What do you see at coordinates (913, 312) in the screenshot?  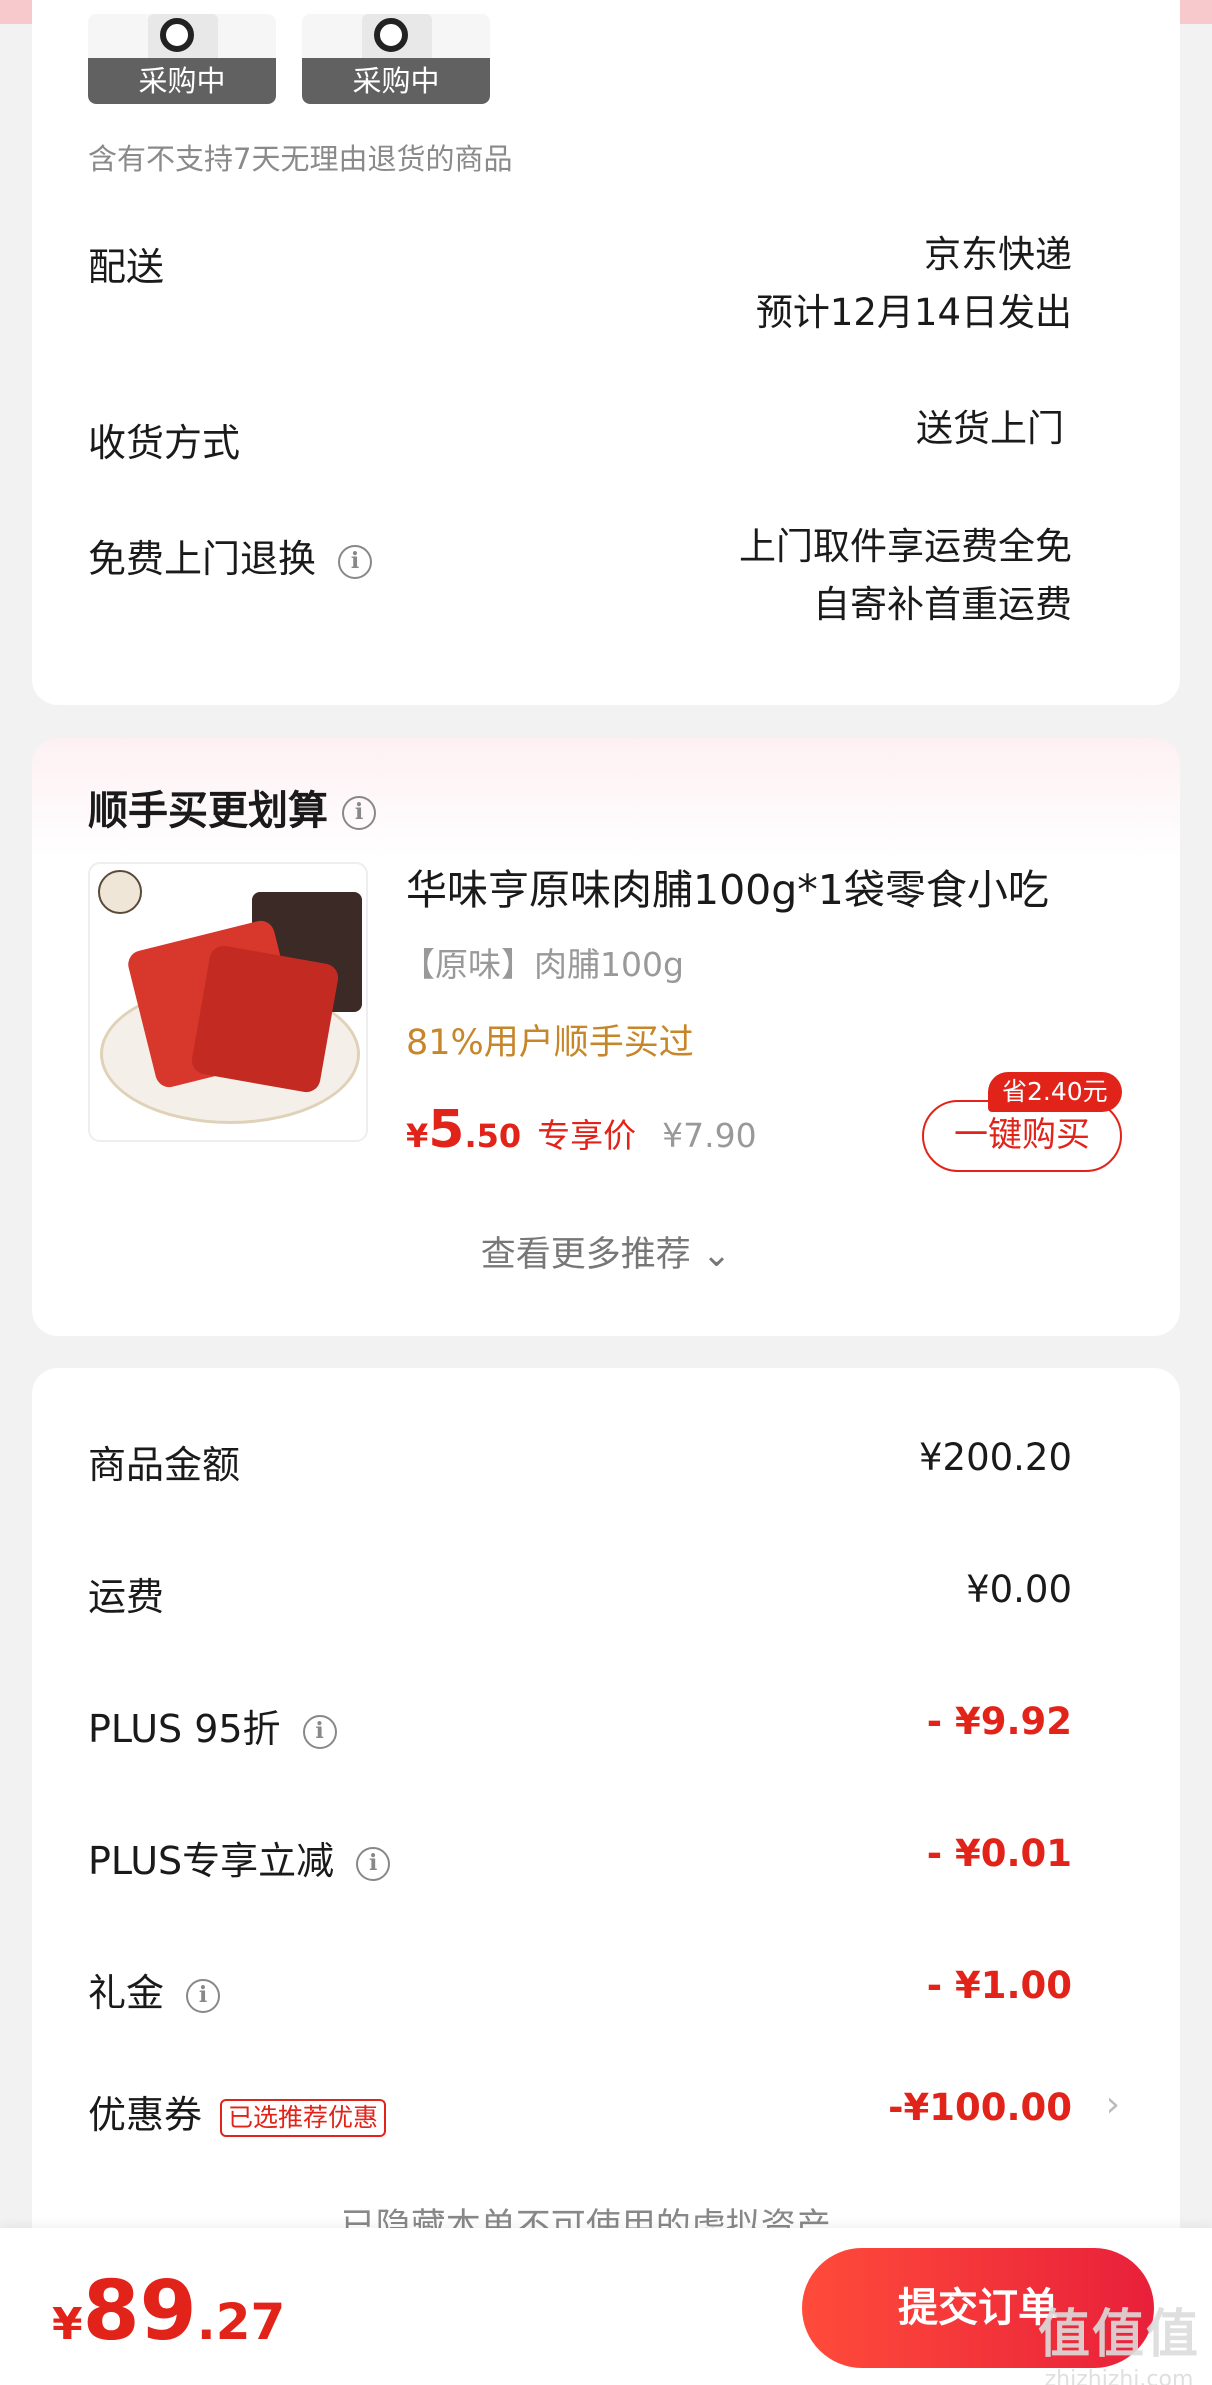 I see `delivery-eta: 预计12月14日发出` at bounding box center [913, 312].